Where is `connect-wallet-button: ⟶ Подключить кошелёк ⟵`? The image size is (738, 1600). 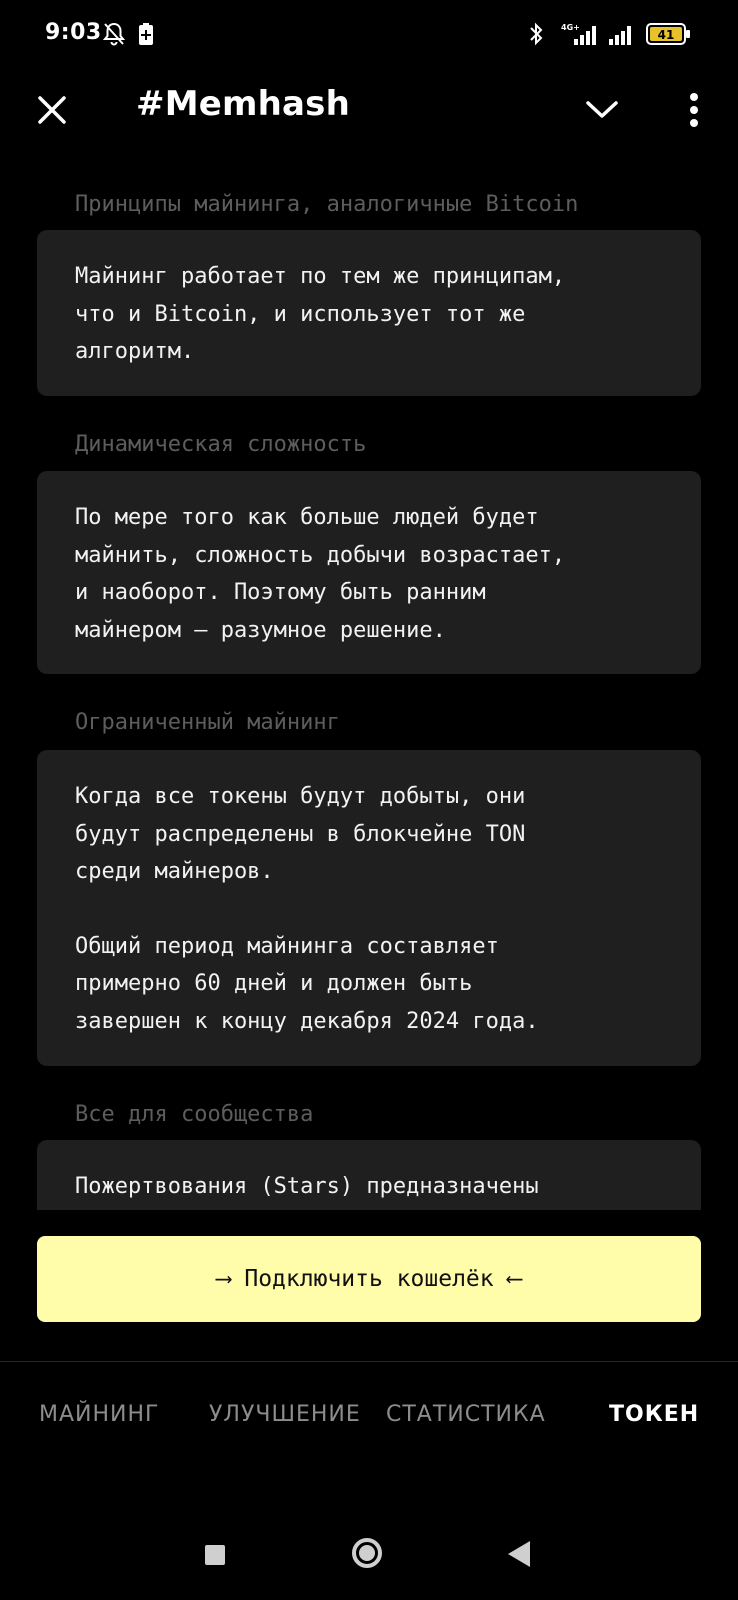
connect-wallet-button: ⟶ Подключить кошелёк ⟵ is located at coordinates (369, 1279).